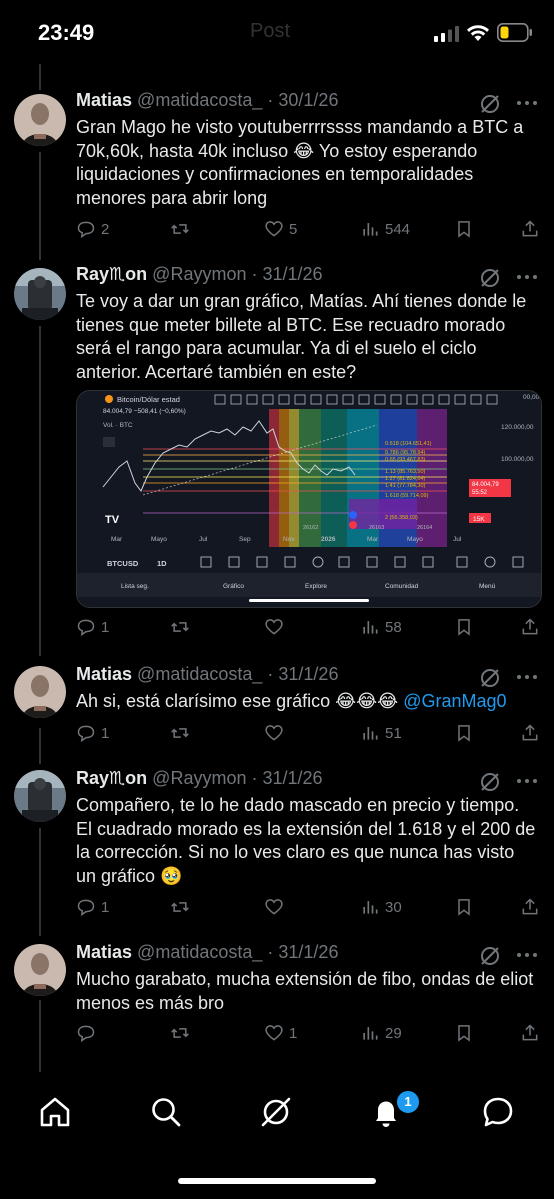  Describe the element at coordinates (376, 528) in the screenshot. I see `svg-text: 26163` at that location.